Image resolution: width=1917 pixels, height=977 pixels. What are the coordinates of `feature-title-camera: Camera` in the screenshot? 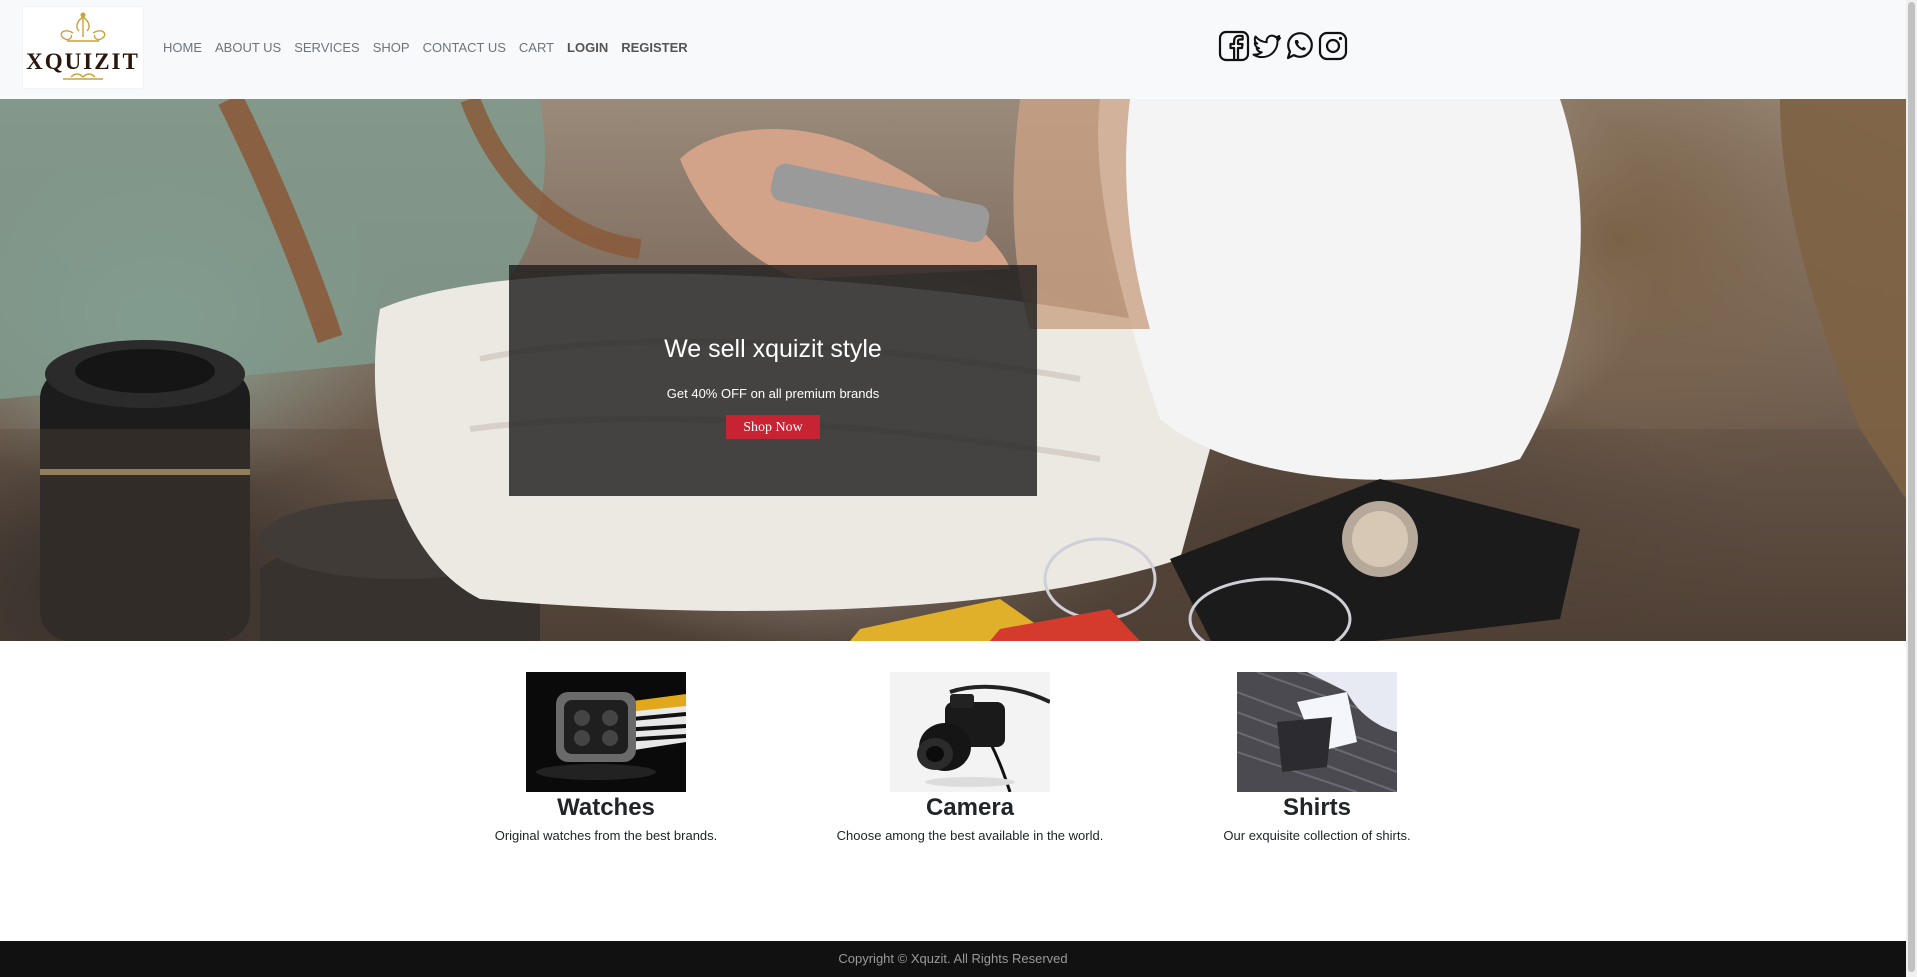 It's located at (970, 807).